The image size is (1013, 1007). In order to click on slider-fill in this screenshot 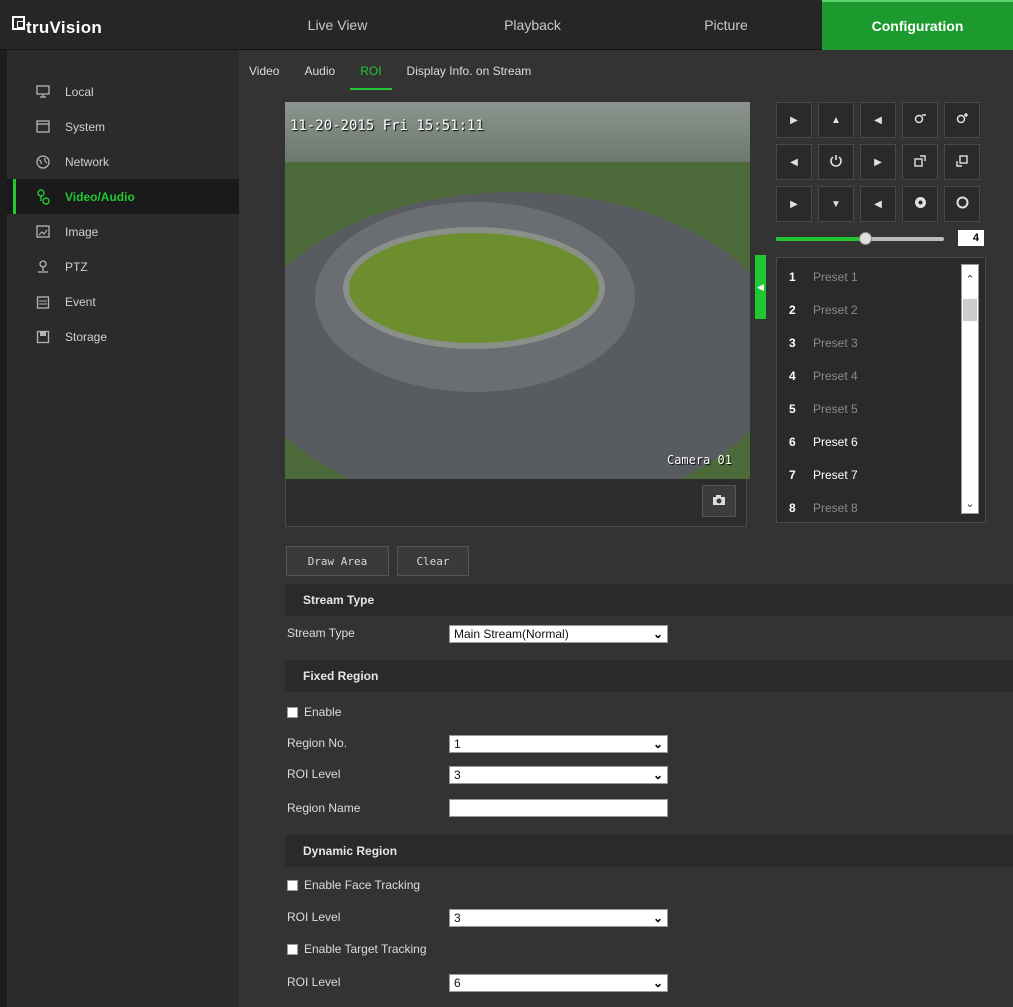, I will do `click(821, 239)`.